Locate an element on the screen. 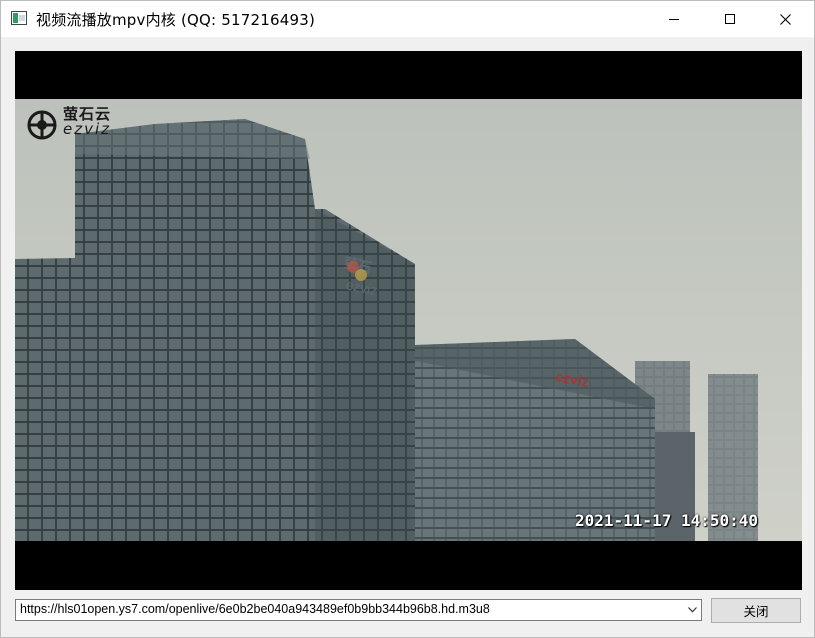 The height and width of the screenshot is (638, 815). title-bar: 视频流播放mpv内核 (QQ: 517216493) is located at coordinates (407, 19).